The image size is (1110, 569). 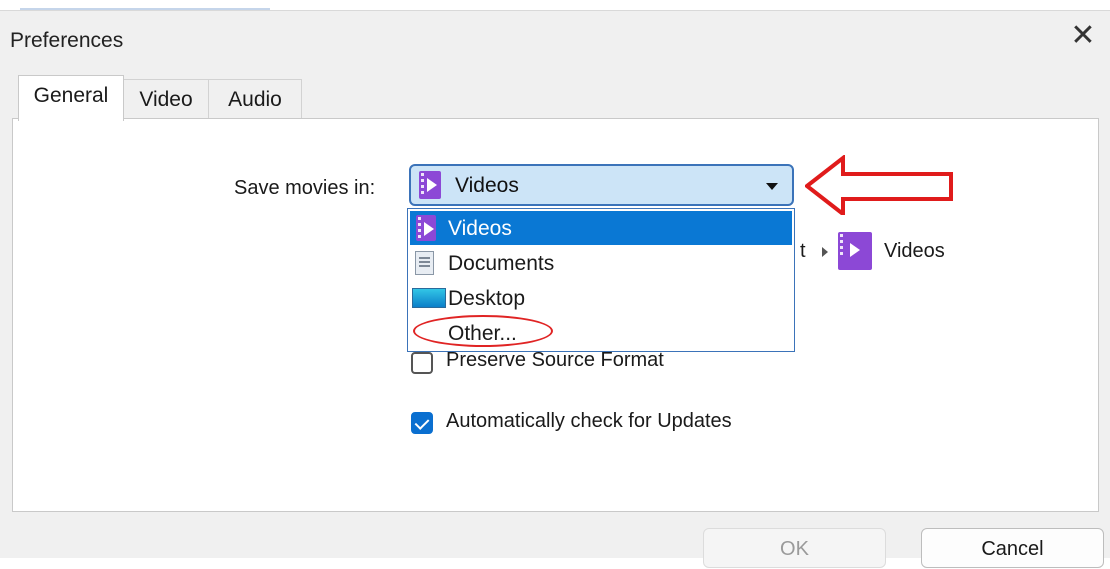 I want to click on save-location-combobox: Videos, so click(x=601, y=185).